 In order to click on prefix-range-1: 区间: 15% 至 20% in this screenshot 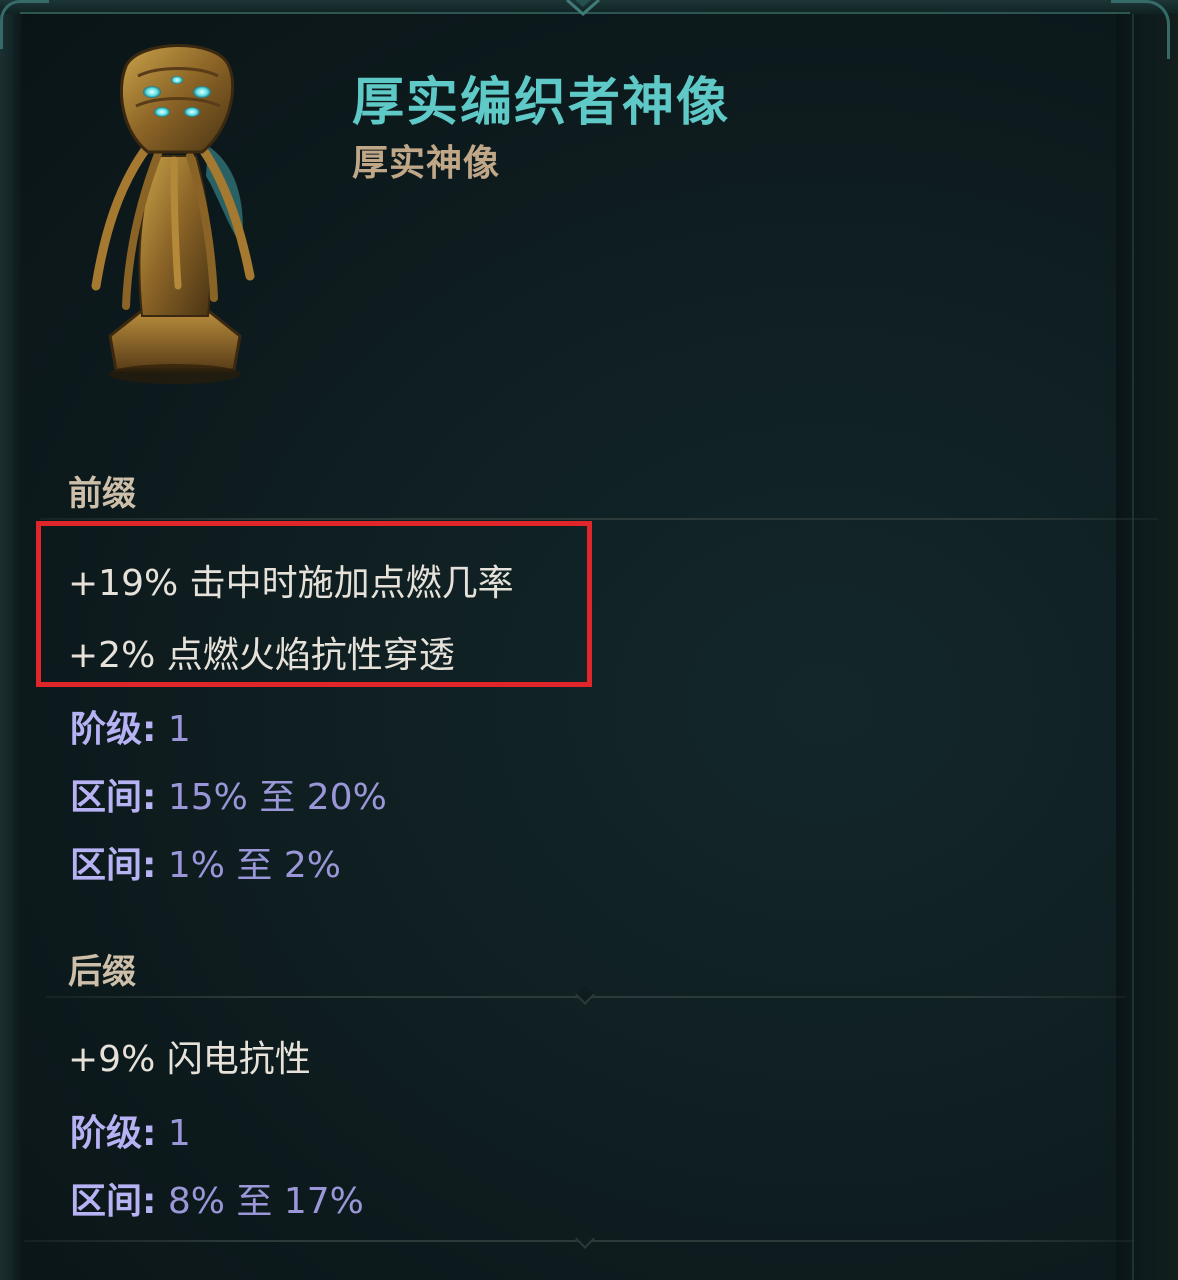, I will do `click(228, 794)`.